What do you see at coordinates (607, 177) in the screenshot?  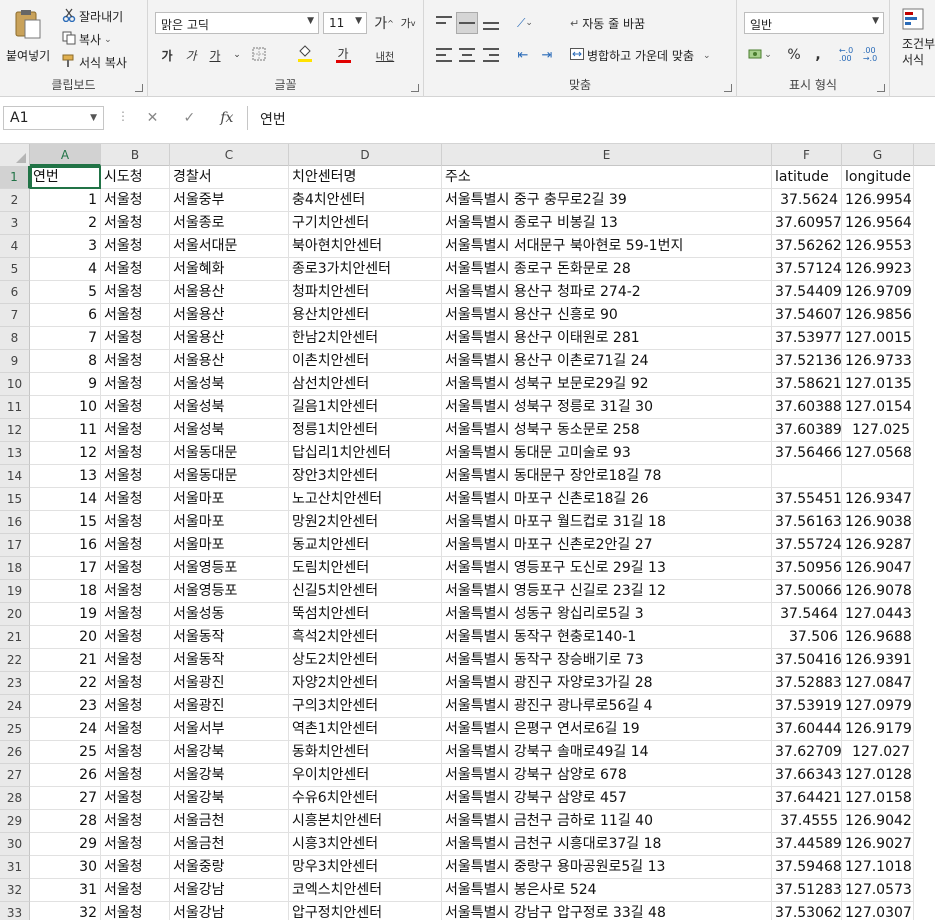 I see `cell-e1: 주소` at bounding box center [607, 177].